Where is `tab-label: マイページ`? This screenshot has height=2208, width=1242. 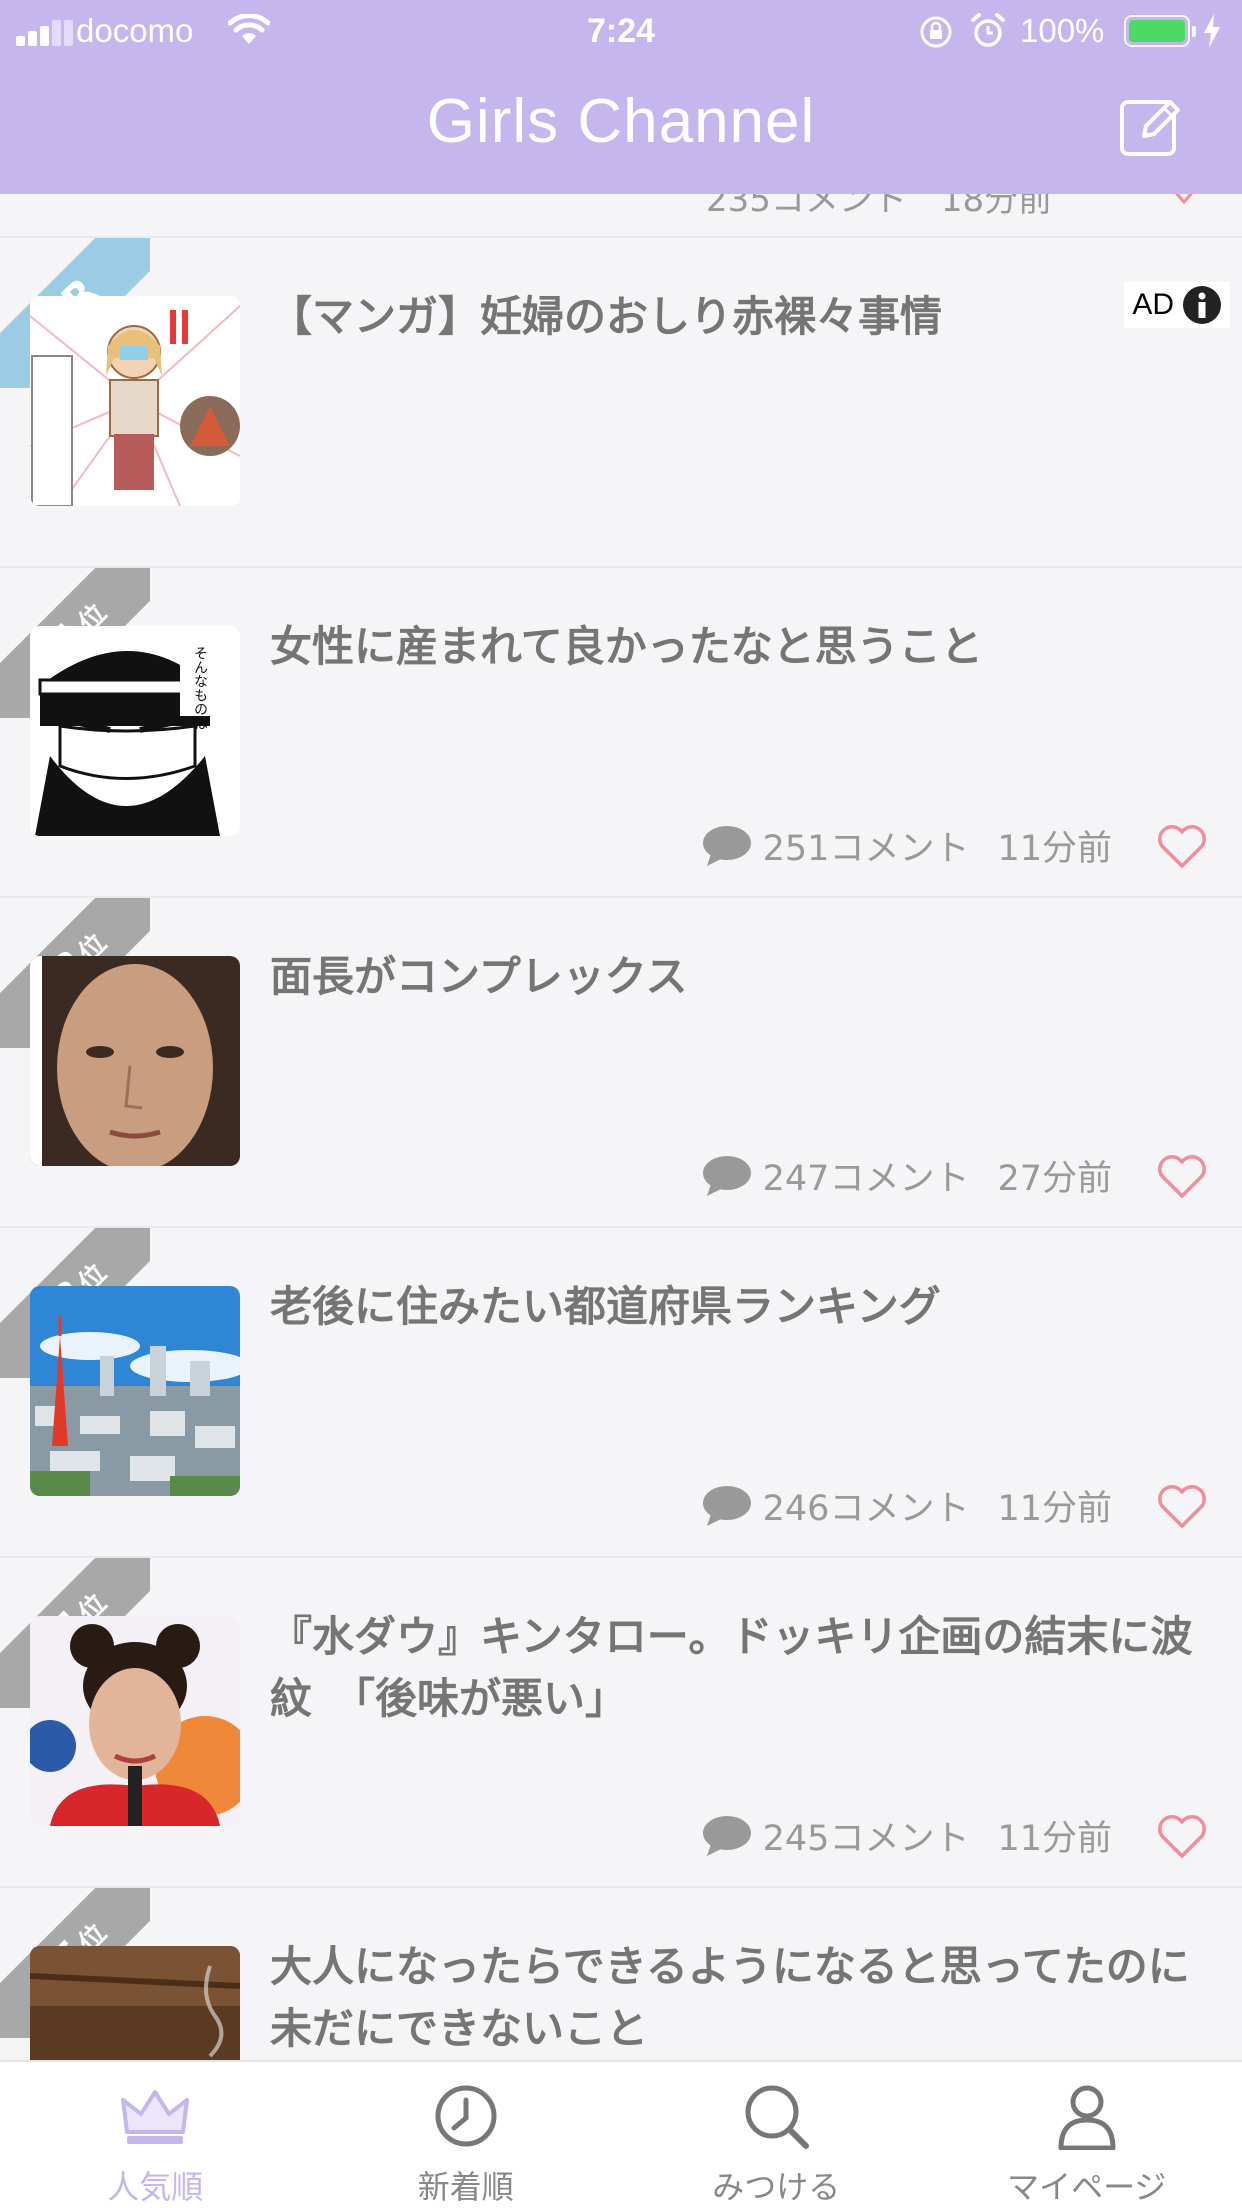
tab-label: マイページ is located at coordinates (1087, 2187).